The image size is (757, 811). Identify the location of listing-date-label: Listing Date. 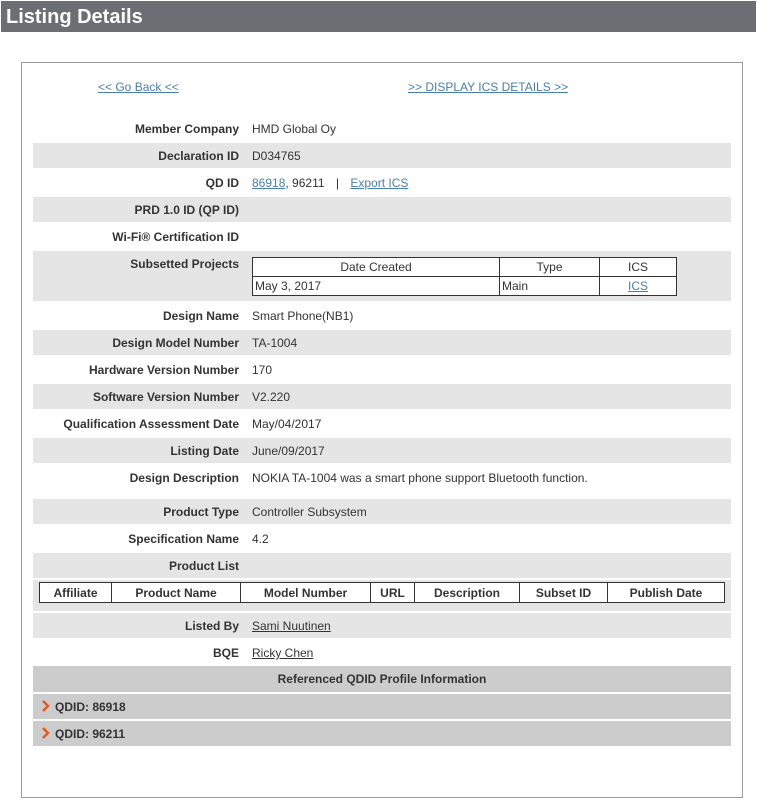
(204, 451).